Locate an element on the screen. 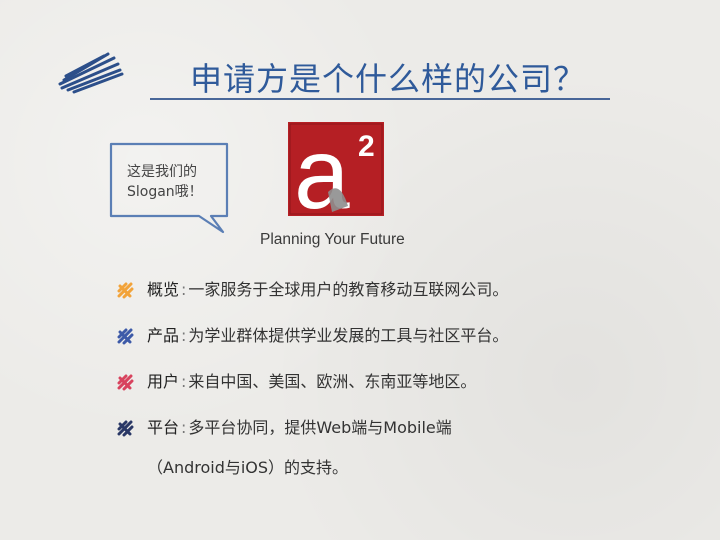 Image resolution: width=720 pixels, height=540 pixels. bullet-text: 一家服务于全球用户的教育移动互联网公司。 is located at coordinates (348, 289).